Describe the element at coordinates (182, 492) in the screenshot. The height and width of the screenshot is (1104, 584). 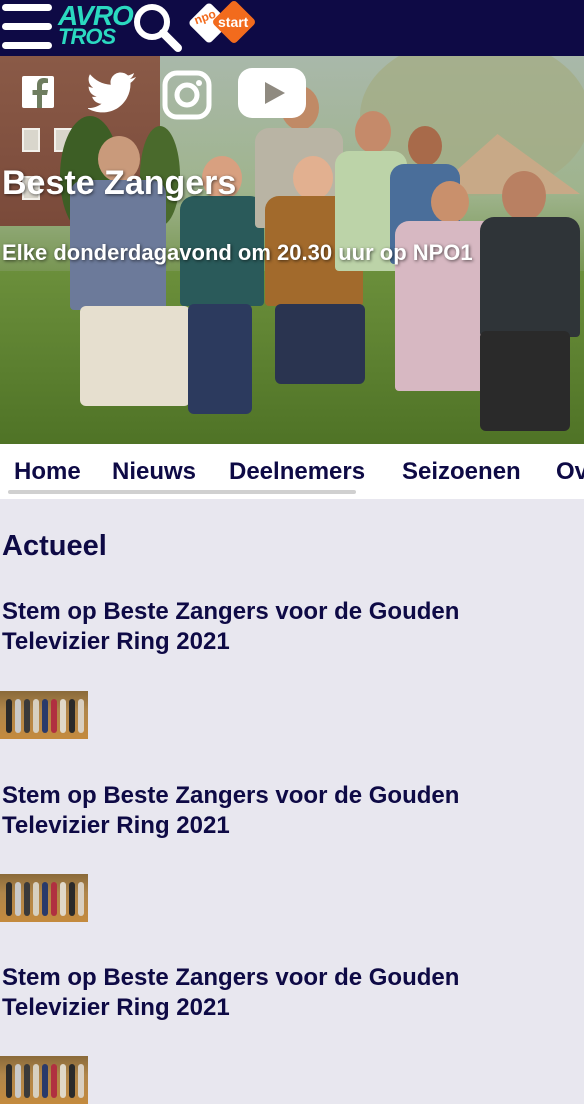
I see `nav-scrollbar` at that location.